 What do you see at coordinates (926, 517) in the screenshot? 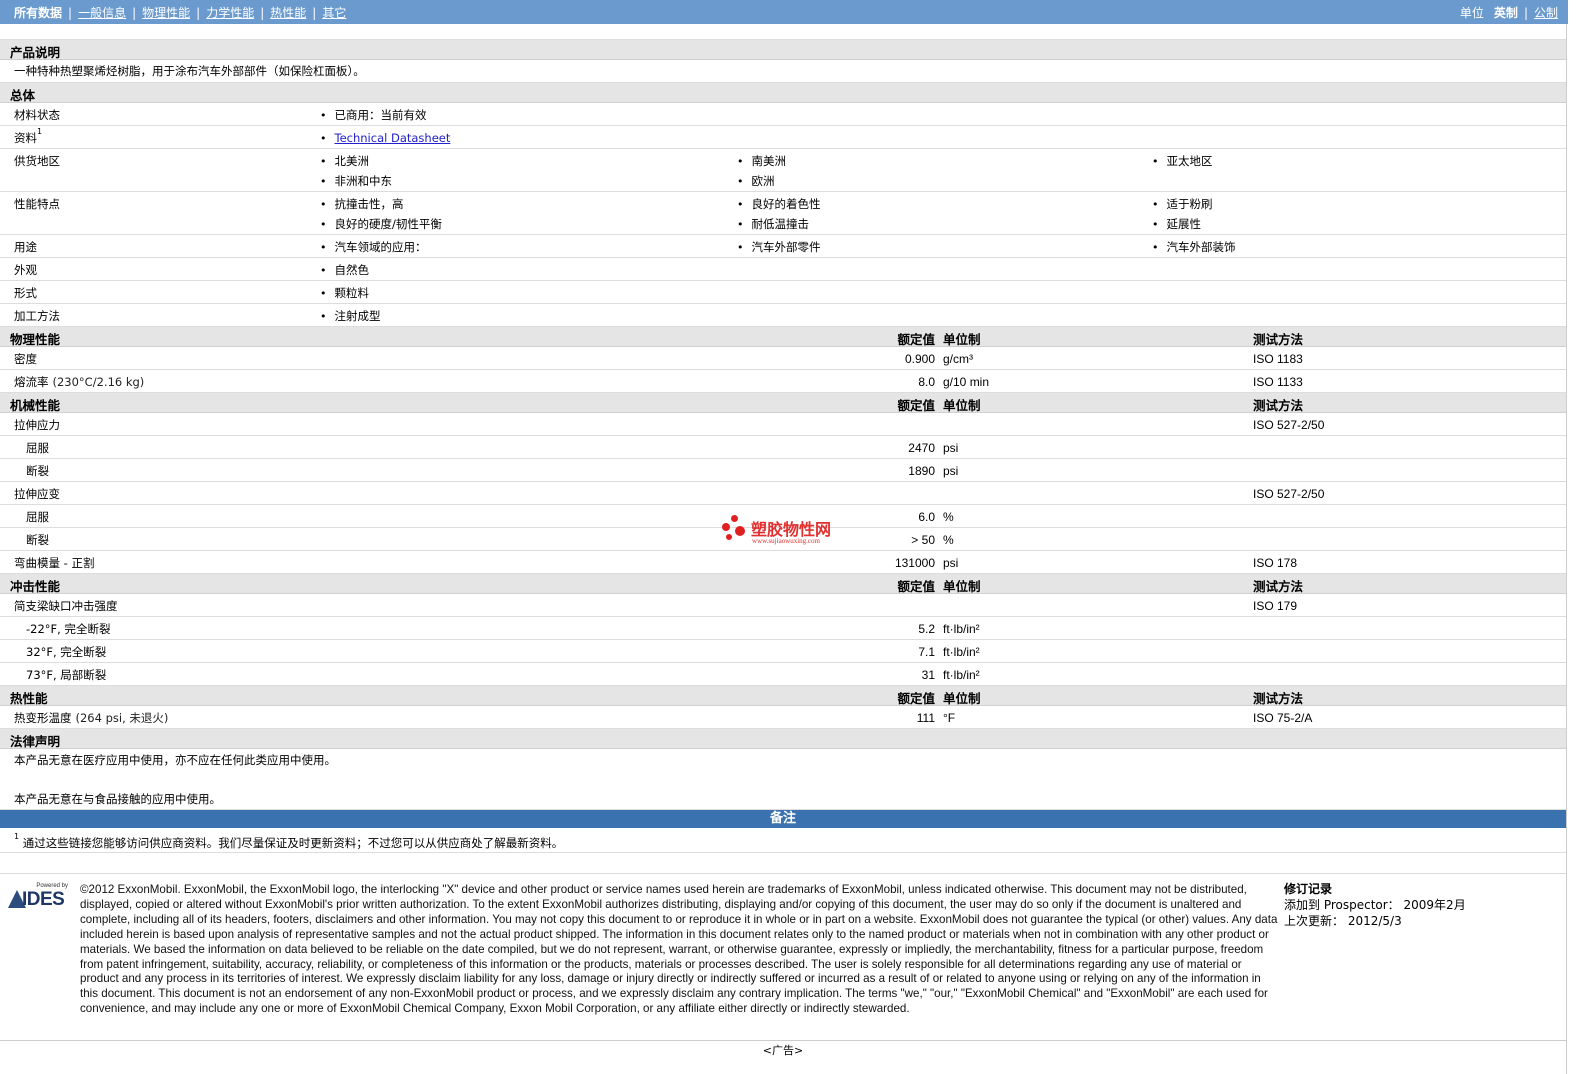
I see `property-value: 6.0` at bounding box center [926, 517].